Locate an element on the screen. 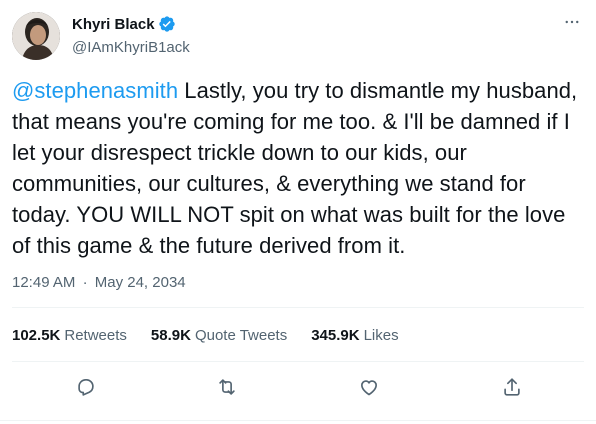 This screenshot has width=596, height=424. heart-icon is located at coordinates (369, 388).